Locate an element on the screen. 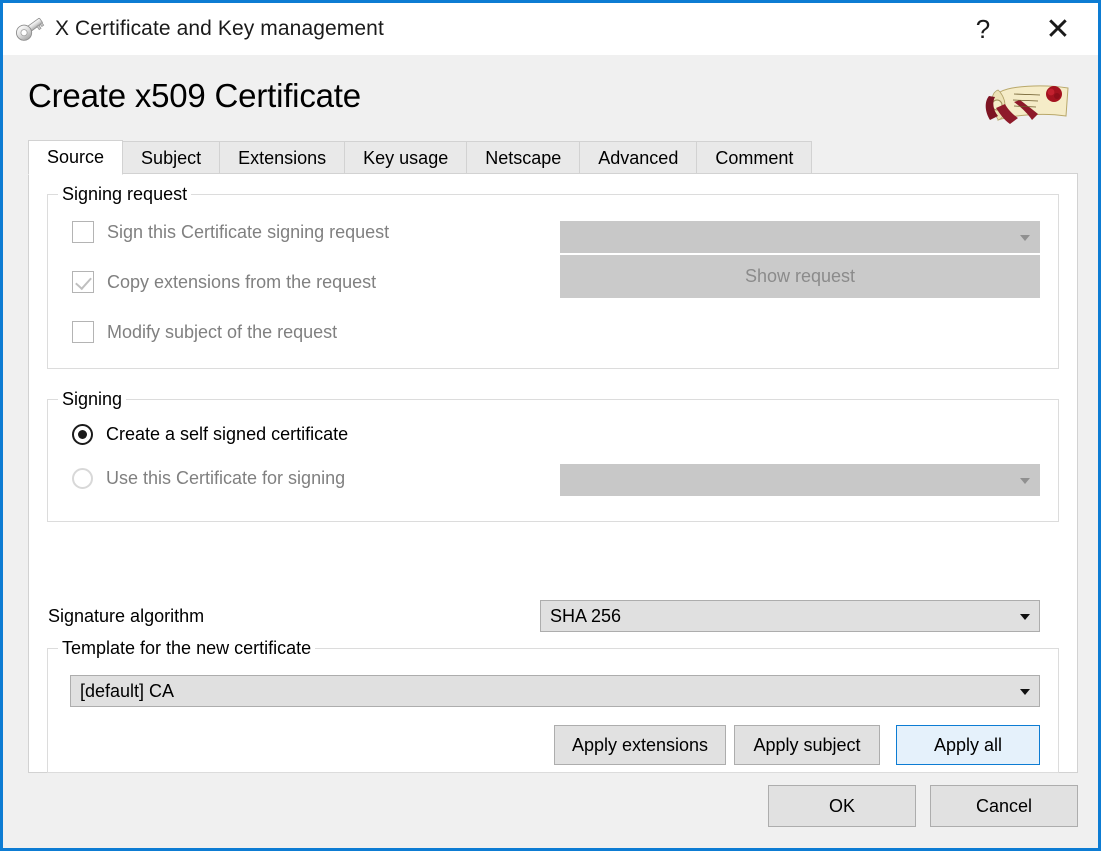 The image size is (1101, 851). apply-extensions-button: Apply extensions is located at coordinates (640, 745).